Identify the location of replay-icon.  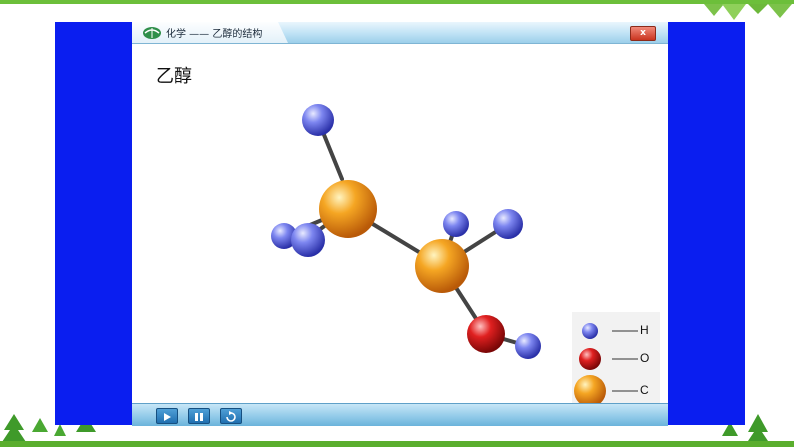
(231, 416).